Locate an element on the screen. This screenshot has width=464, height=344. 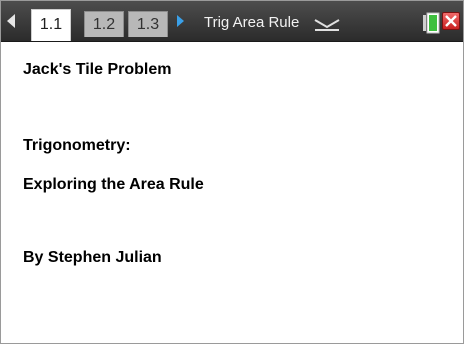
document-heading: Jack's Tile Problem is located at coordinates (97, 69).